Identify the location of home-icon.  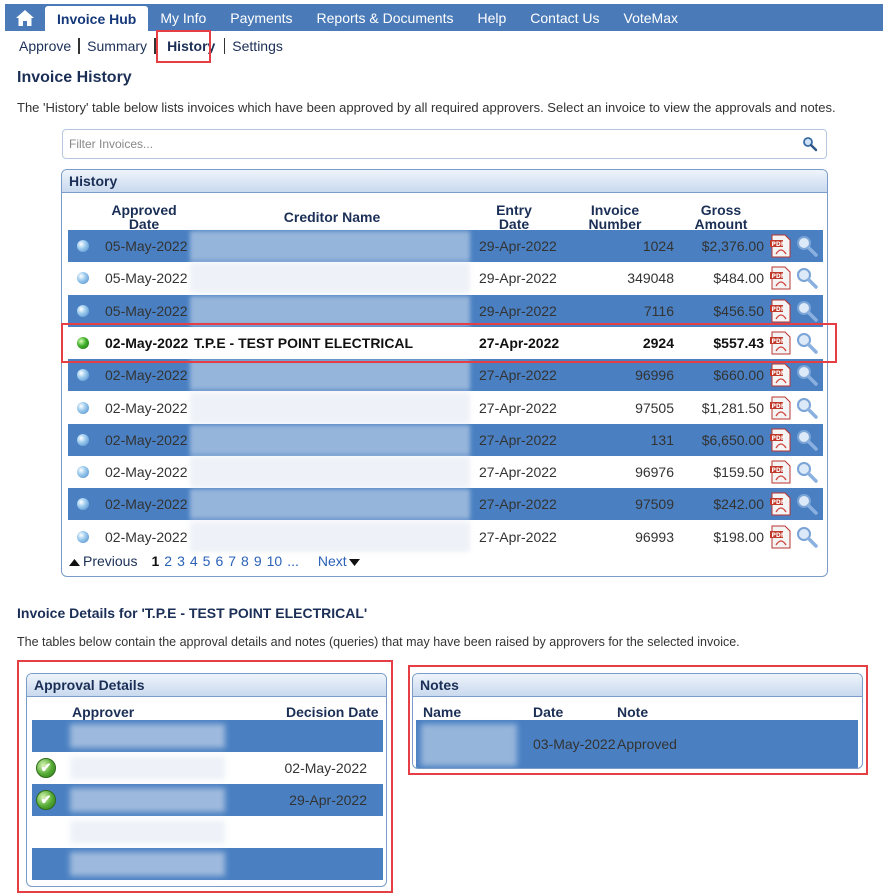
(25, 17).